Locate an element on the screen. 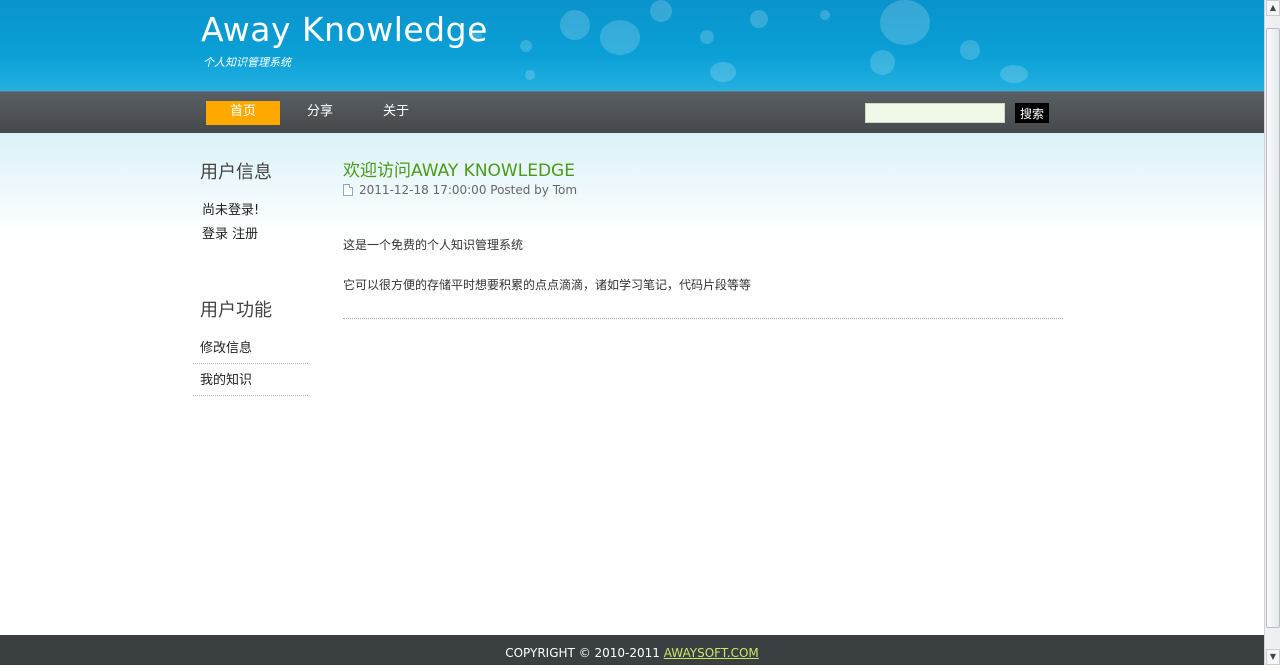  site-footer: COPYRIGHT © 2010-2011 AWAYSOFT.COM is located at coordinates (632, 650).